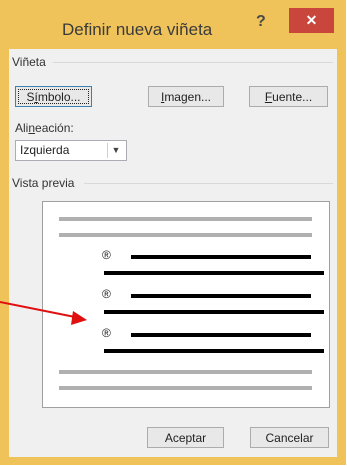  What do you see at coordinates (79, 318) in the screenshot?
I see `arrow-head` at bounding box center [79, 318].